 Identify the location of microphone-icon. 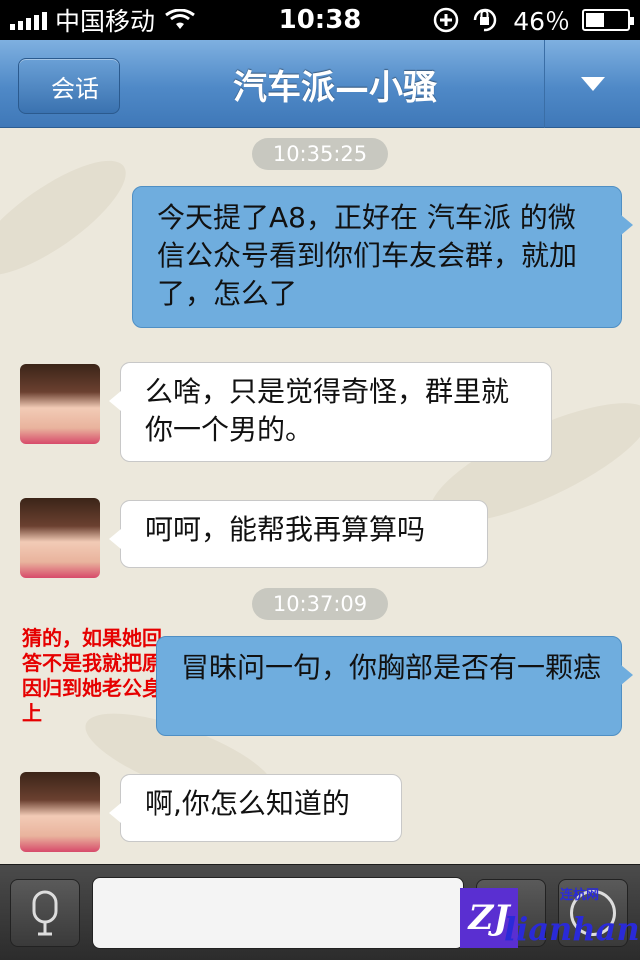
(45, 913).